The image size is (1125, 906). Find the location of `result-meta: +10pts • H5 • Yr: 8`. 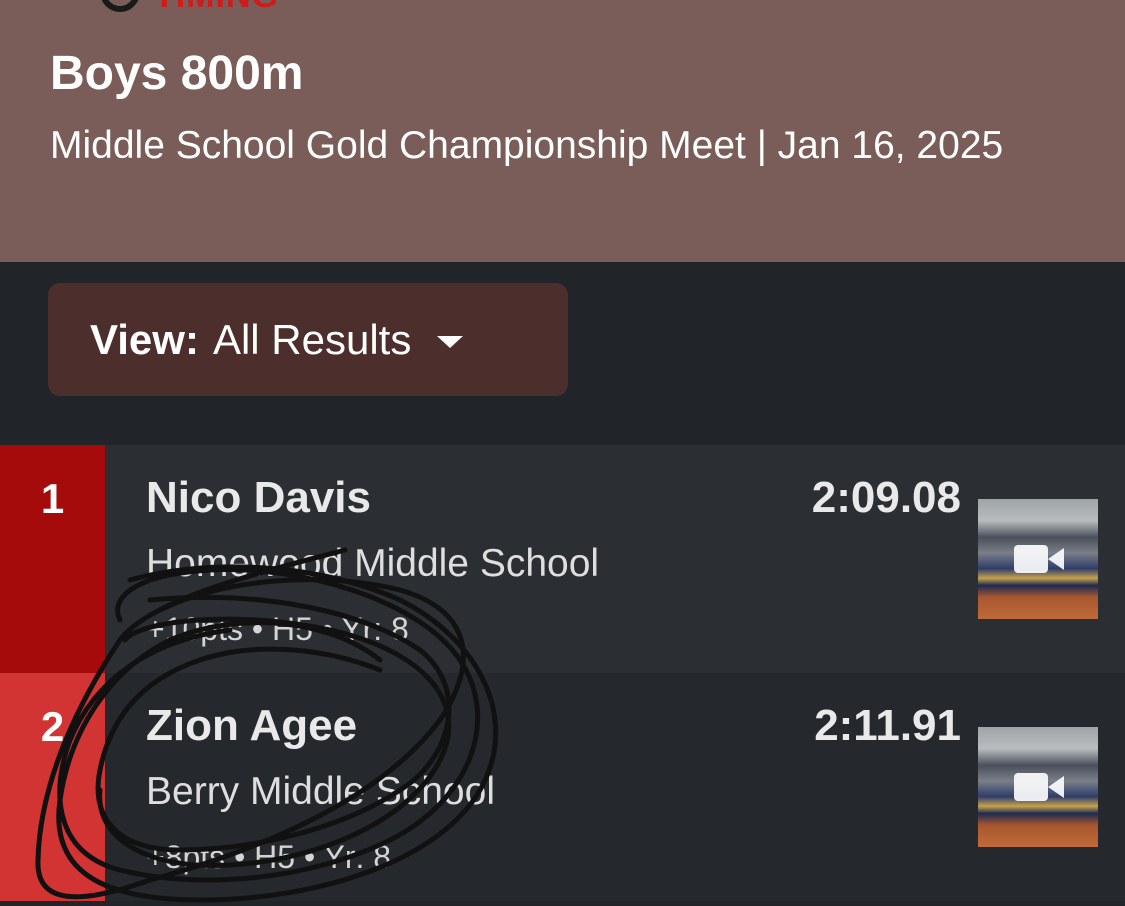

result-meta: +10pts • H5 • Yr: 8 is located at coordinates (277, 629).